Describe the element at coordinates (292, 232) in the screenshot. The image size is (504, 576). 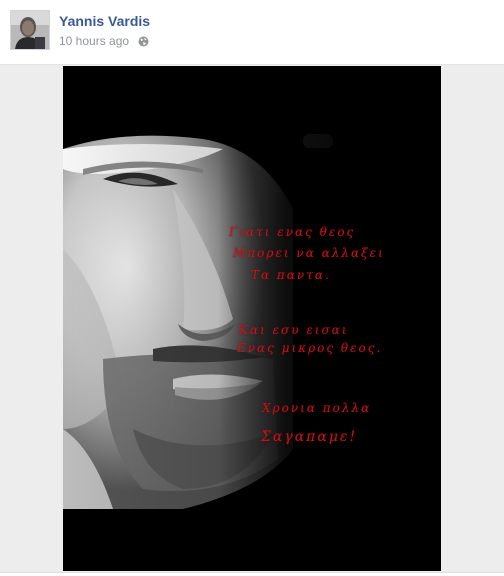
I see `poem-line-1: Γιατι ενας θεος` at that location.